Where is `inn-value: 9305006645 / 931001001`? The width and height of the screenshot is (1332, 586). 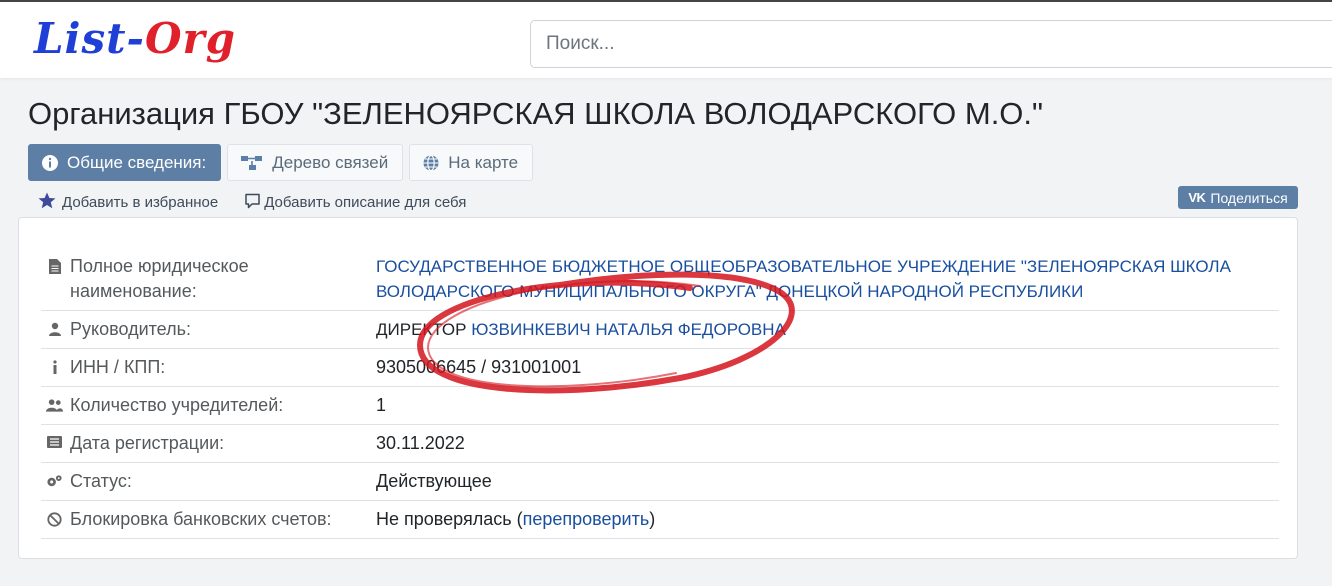
inn-value: 9305006645 / 931001001 is located at coordinates (827, 367).